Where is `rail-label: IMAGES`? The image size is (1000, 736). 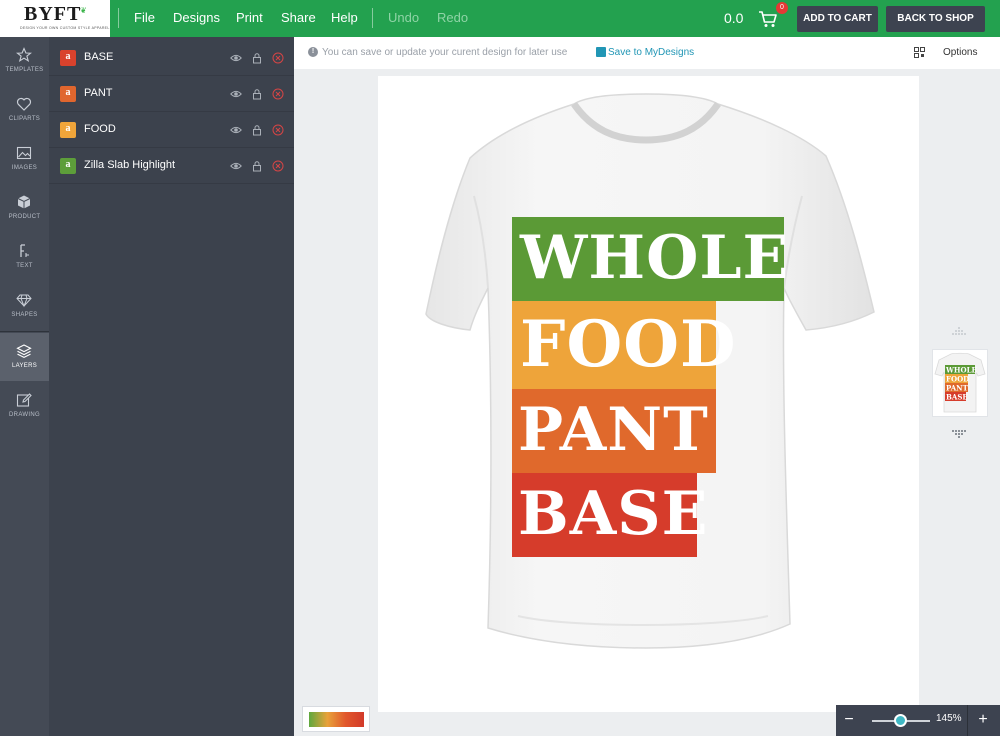 rail-label: IMAGES is located at coordinates (24, 168).